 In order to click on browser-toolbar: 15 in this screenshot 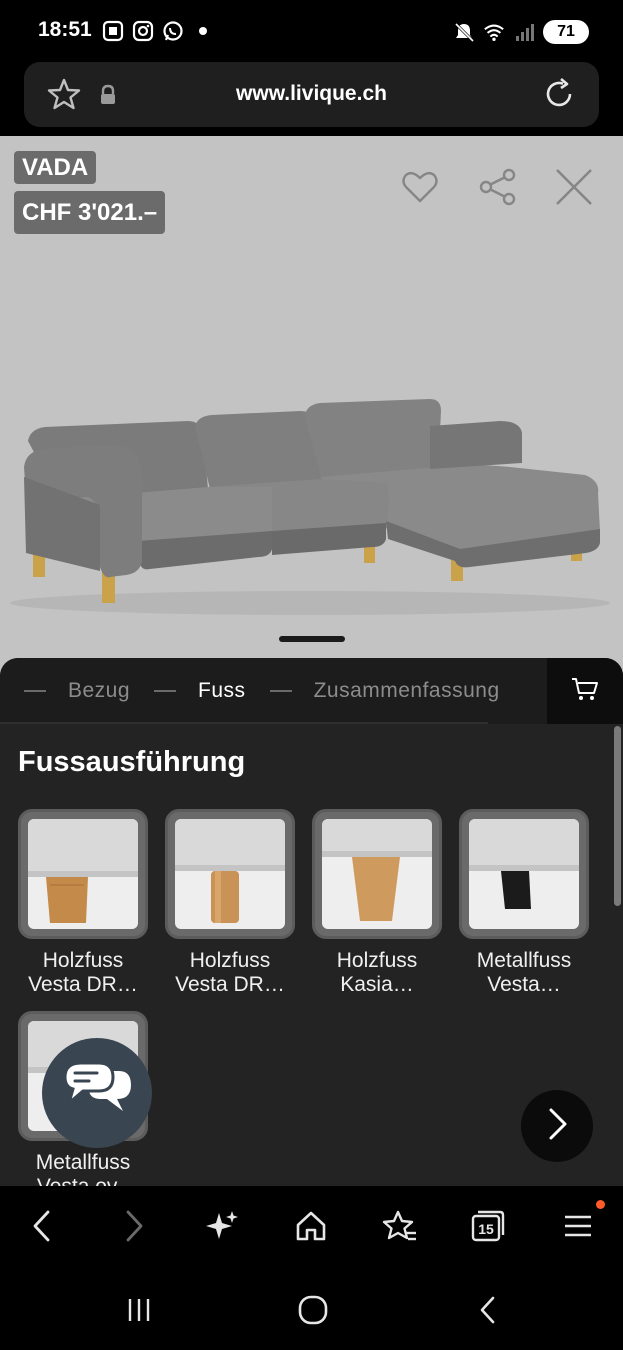, I will do `click(311, 1226)`.